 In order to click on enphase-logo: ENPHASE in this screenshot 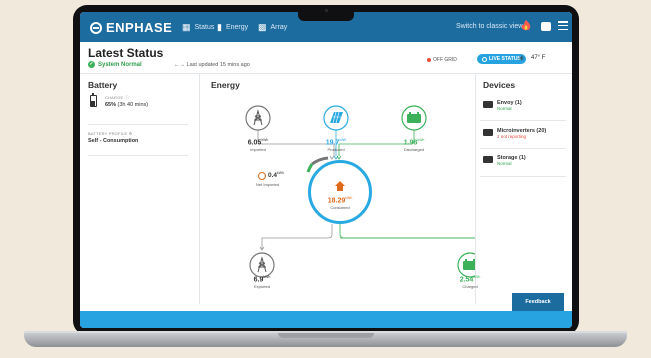, I will do `click(131, 27)`.